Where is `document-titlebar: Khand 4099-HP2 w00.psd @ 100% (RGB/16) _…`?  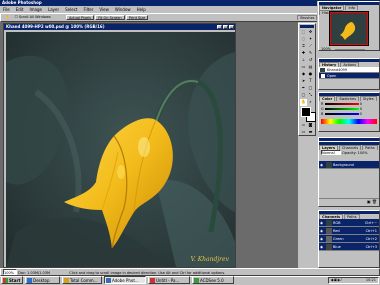
document-titlebar: Khand 4099-HP2 w00.psd @ 100% (RGB/16) _… is located at coordinates (119, 27).